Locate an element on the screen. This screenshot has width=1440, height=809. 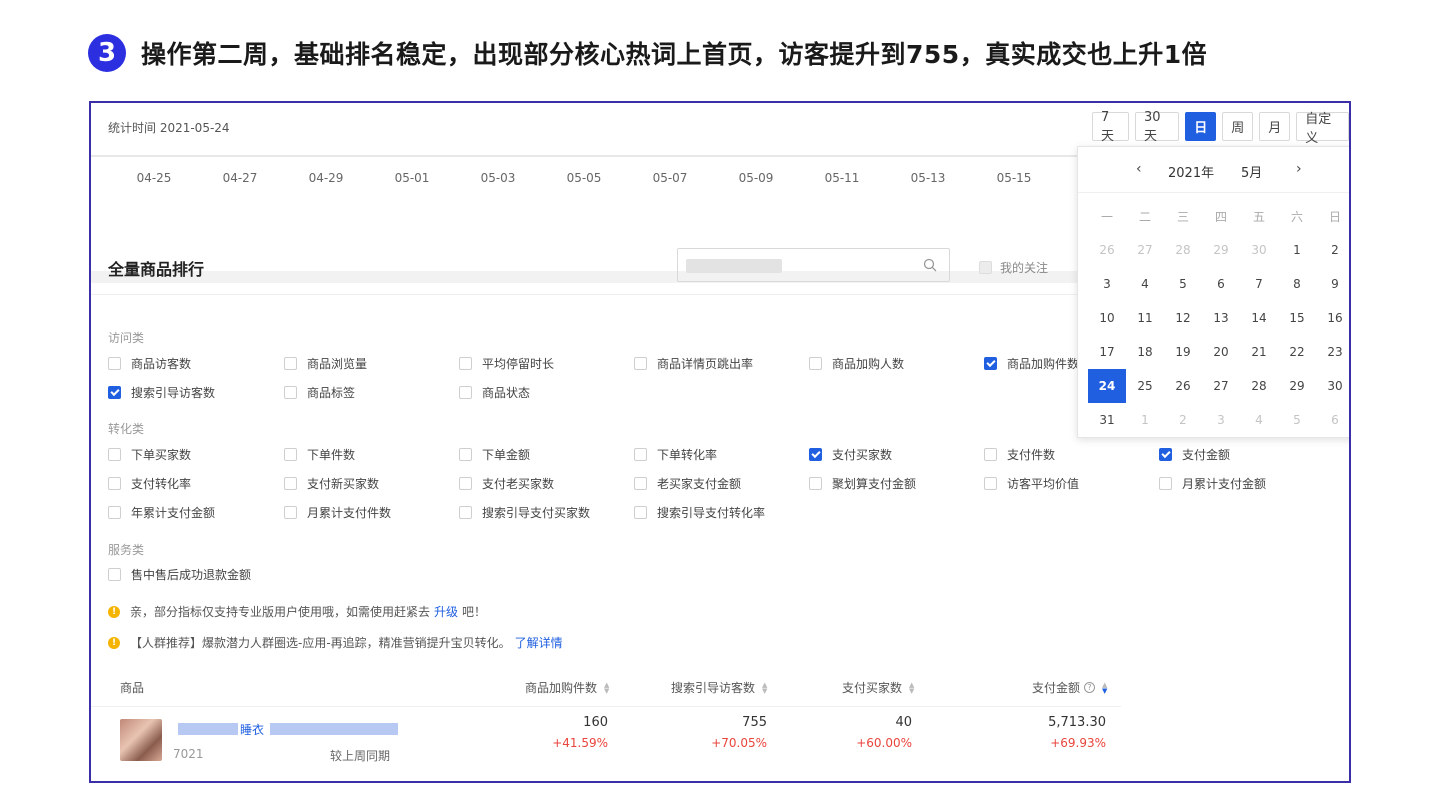
metric-checkbox-item: 下单件数 is located at coordinates (319, 454).